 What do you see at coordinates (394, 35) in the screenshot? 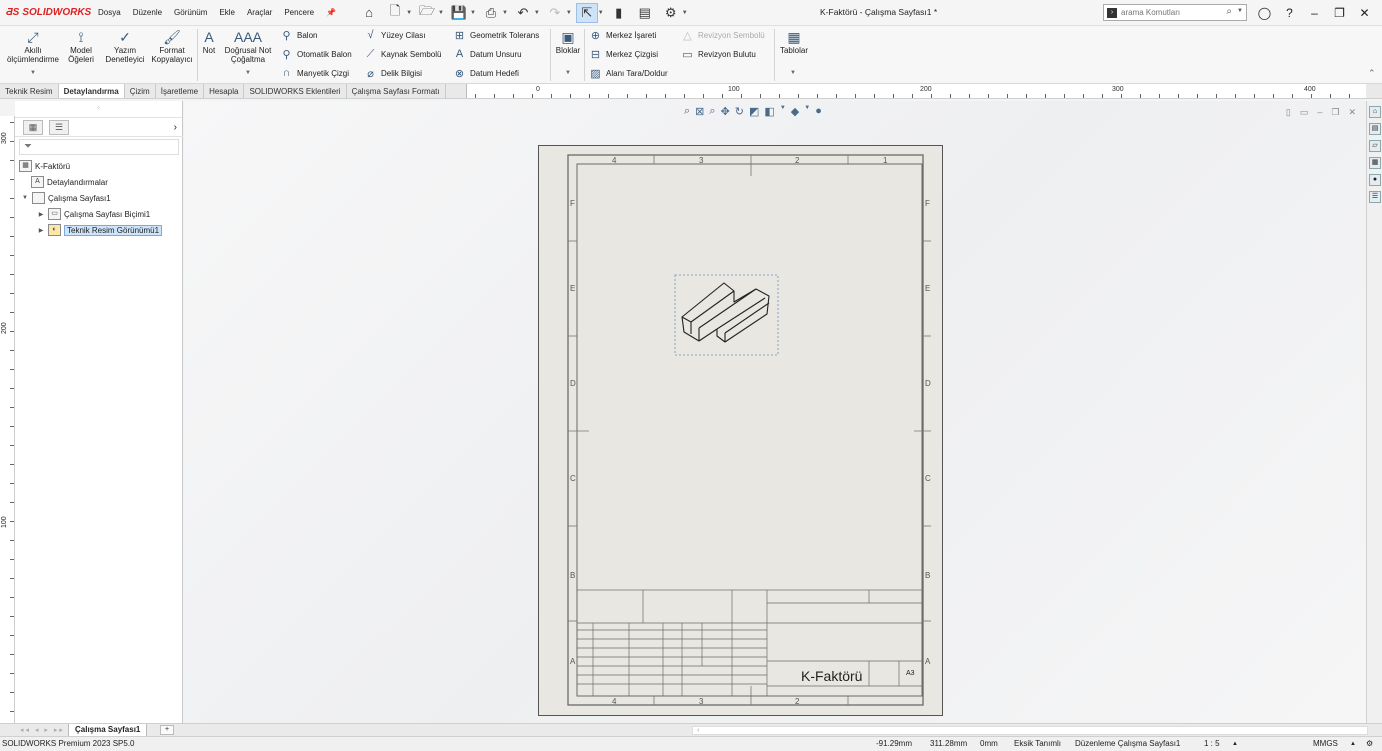
I see `surface-finish-button: √ Yüzey Cilası` at bounding box center [394, 35].